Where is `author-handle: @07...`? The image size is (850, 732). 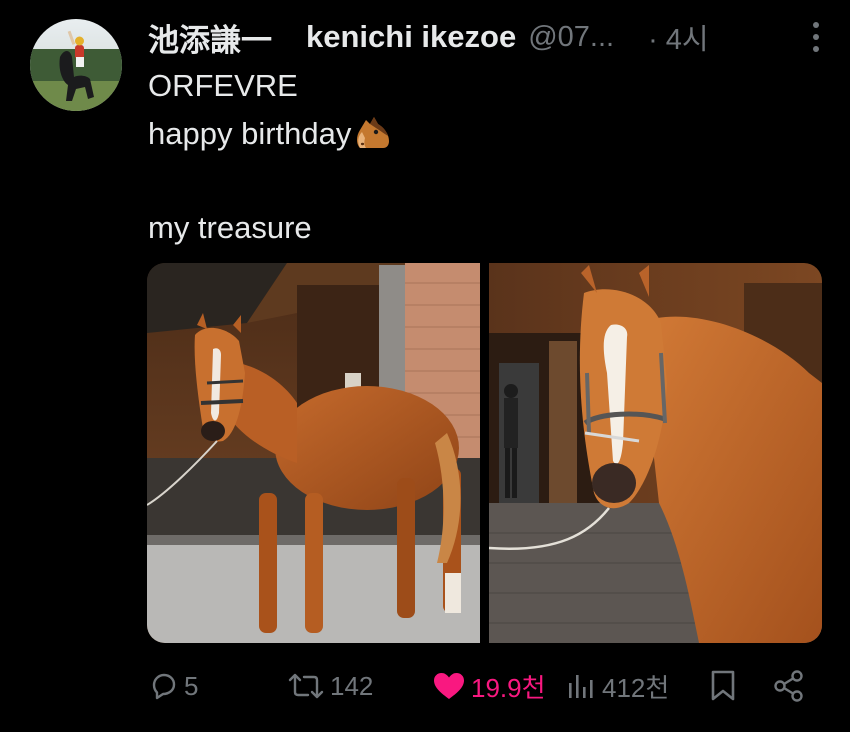 author-handle: @07... is located at coordinates (571, 37).